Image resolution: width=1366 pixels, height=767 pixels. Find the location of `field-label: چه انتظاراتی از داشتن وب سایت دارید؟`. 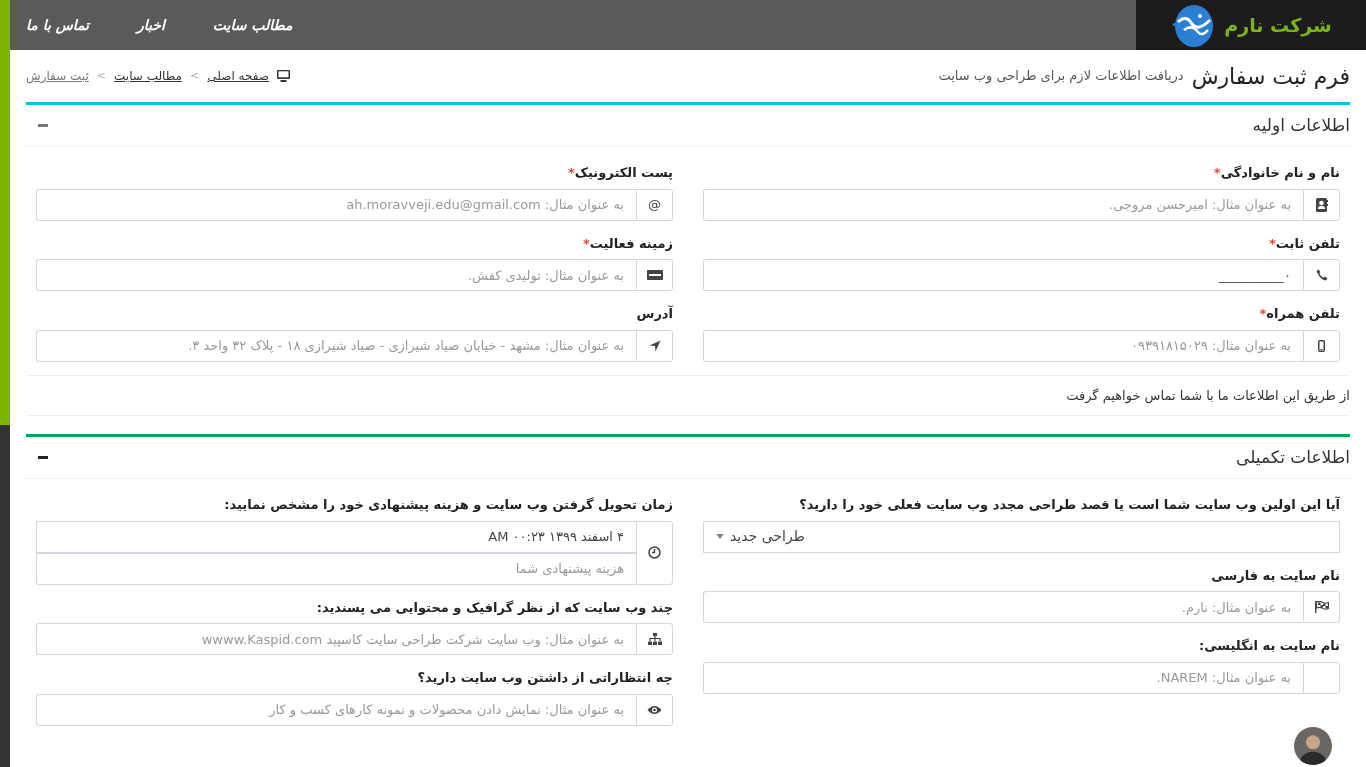

field-label: چه انتظاراتی از داشتن وب سایت دارید؟ is located at coordinates (544, 678).